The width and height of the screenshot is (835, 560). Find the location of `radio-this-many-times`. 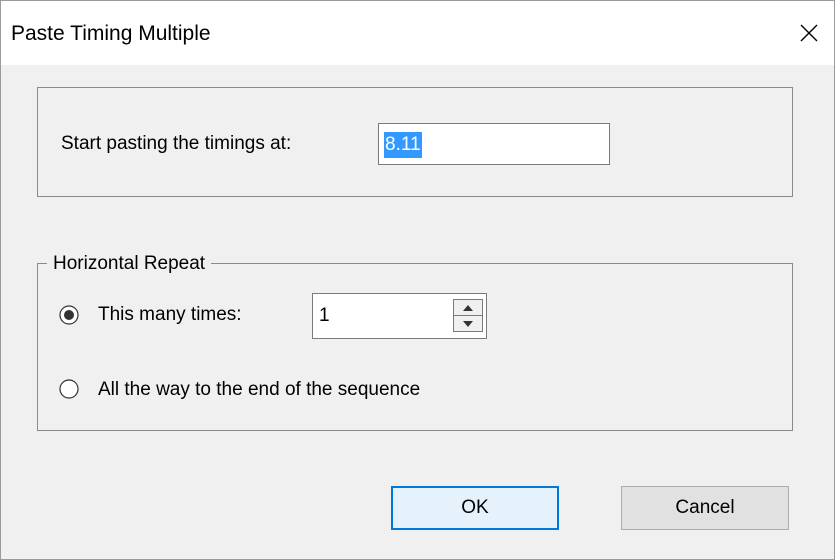

radio-this-many-times is located at coordinates (69, 315).